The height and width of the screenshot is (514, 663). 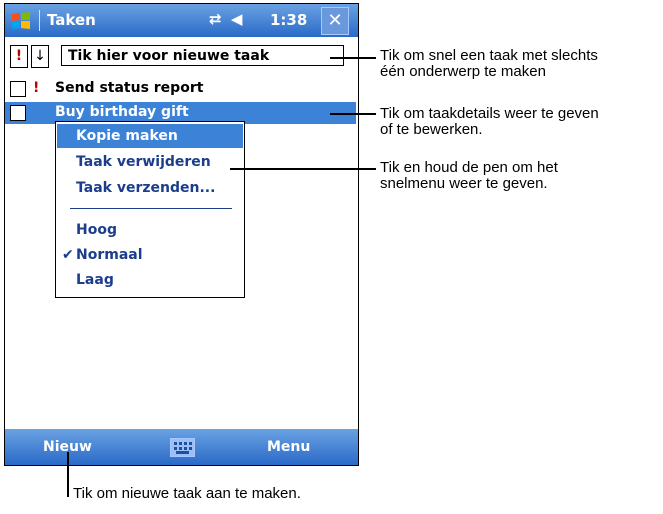 I want to click on menu-separator, so click(x=151, y=208).